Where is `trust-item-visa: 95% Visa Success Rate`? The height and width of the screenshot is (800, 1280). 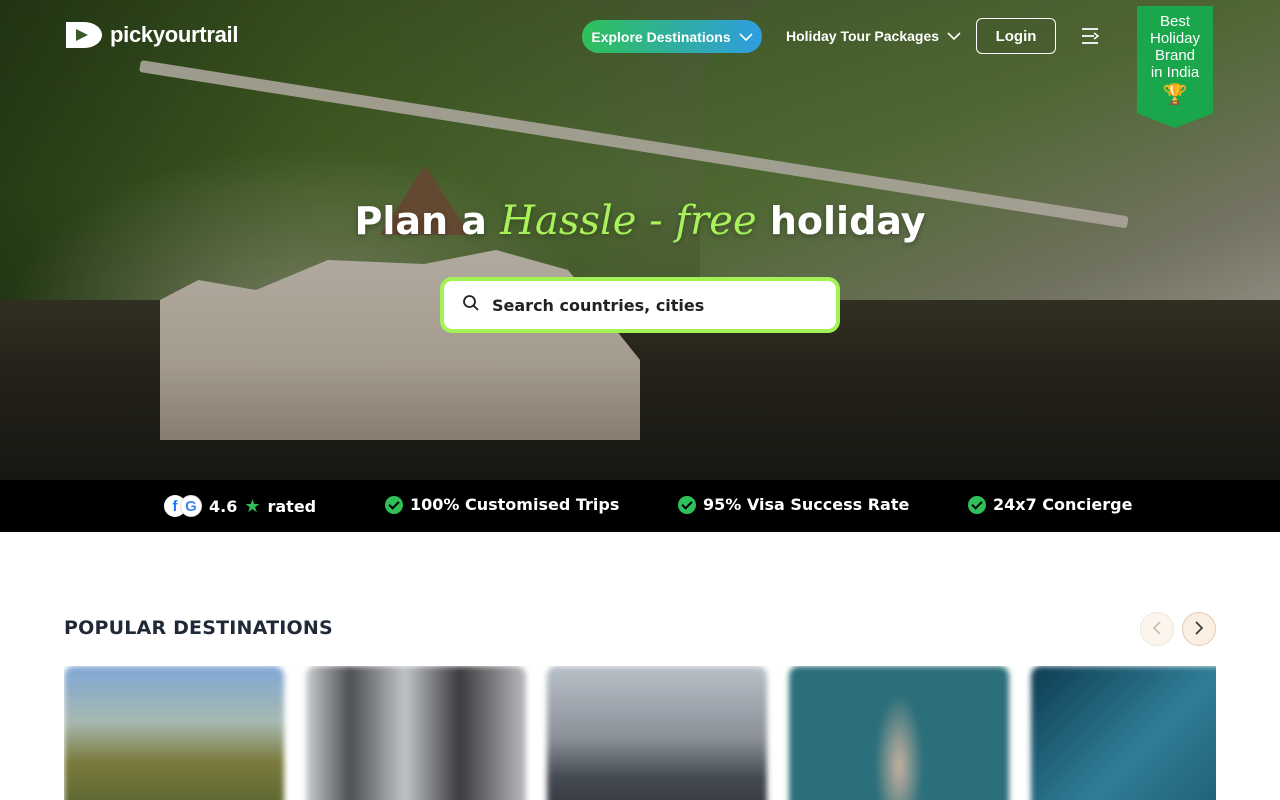 trust-item-visa: 95% Visa Success Rate is located at coordinates (793, 504).